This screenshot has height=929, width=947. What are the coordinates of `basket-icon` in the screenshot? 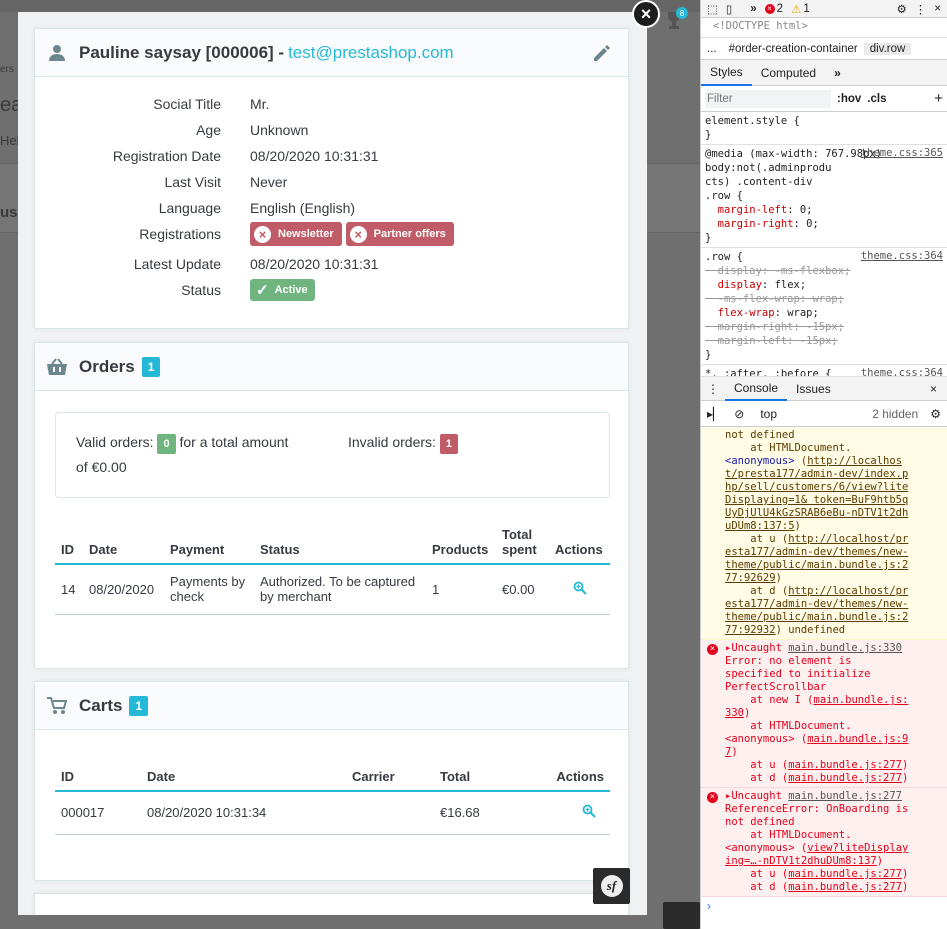 It's located at (57, 367).